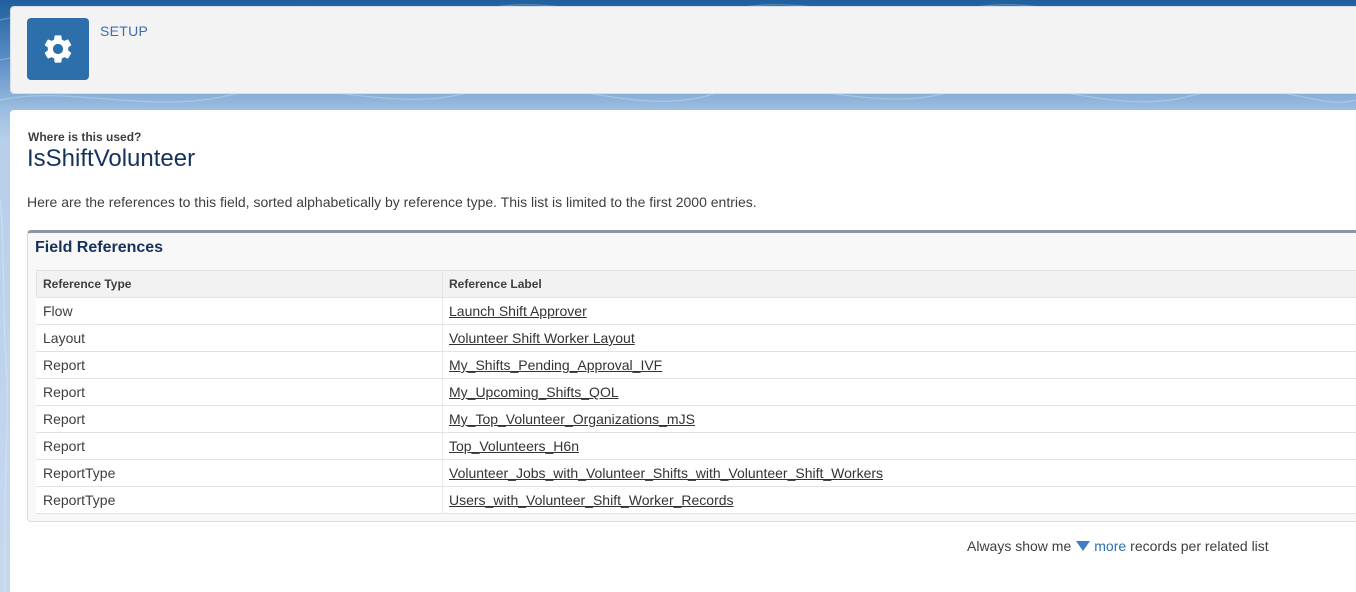 The height and width of the screenshot is (592, 1356). I want to click on table-row: Layout Volunteer Shift Worker Layout, so click(696, 338).